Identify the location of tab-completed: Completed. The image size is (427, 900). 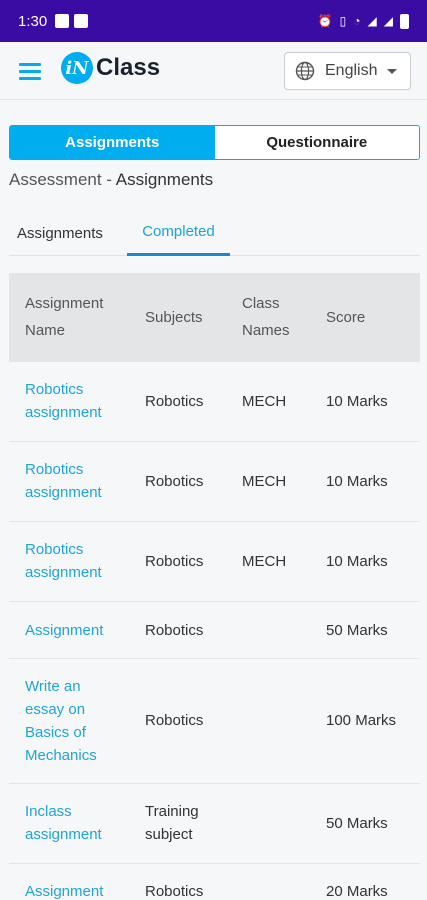
(178, 233).